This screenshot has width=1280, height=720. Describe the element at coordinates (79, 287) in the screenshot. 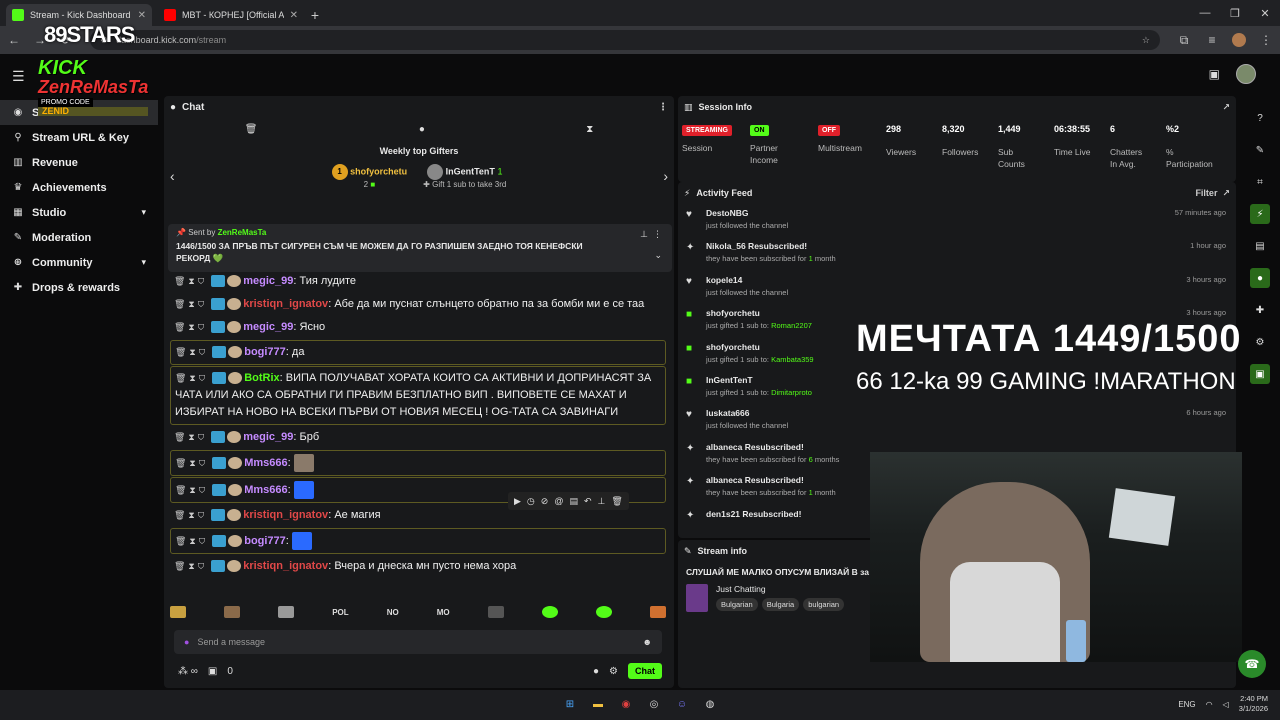

I see `sidebar-item-drops: ✚ Drops & rewards` at that location.